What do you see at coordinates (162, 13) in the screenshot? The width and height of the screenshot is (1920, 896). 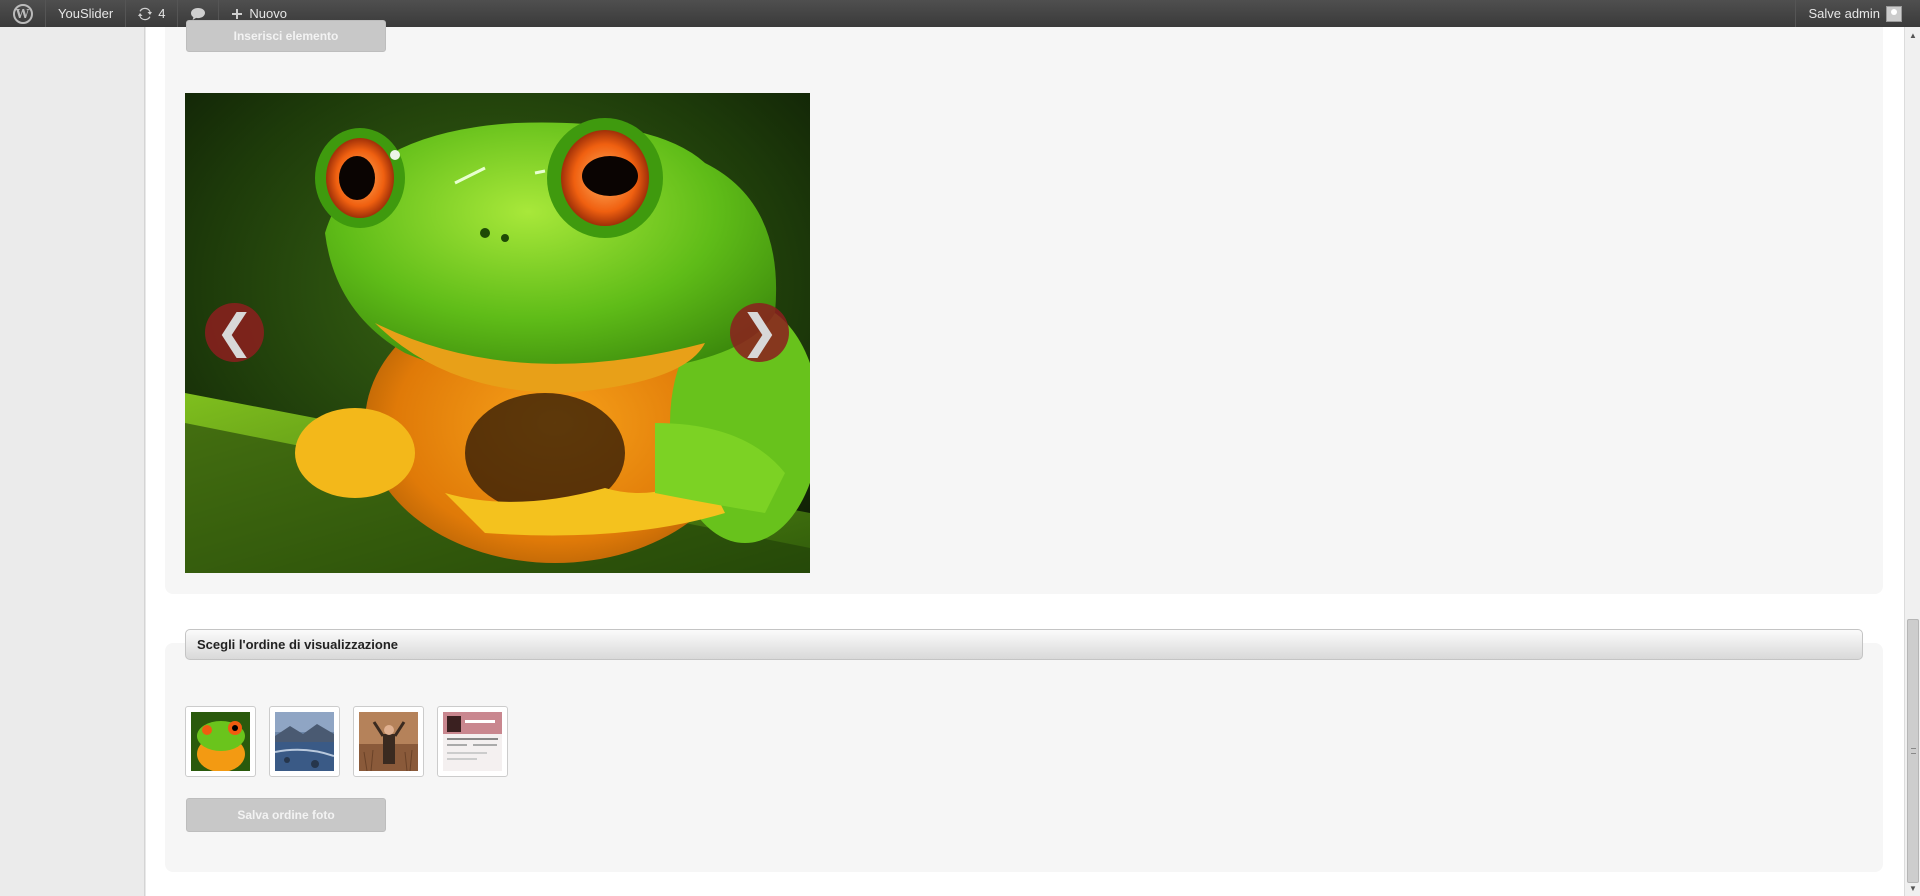 I see `updates-count: 4` at bounding box center [162, 13].